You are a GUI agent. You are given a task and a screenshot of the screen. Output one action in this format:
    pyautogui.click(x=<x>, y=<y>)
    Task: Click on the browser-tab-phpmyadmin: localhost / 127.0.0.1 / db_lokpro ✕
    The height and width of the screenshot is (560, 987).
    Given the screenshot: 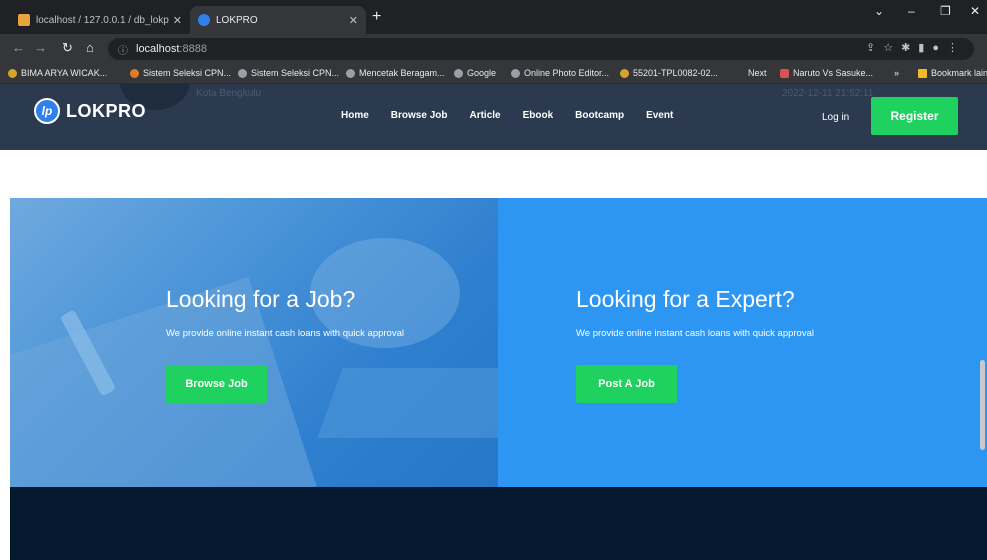 What is the action you would take?
    pyautogui.click(x=100, y=20)
    